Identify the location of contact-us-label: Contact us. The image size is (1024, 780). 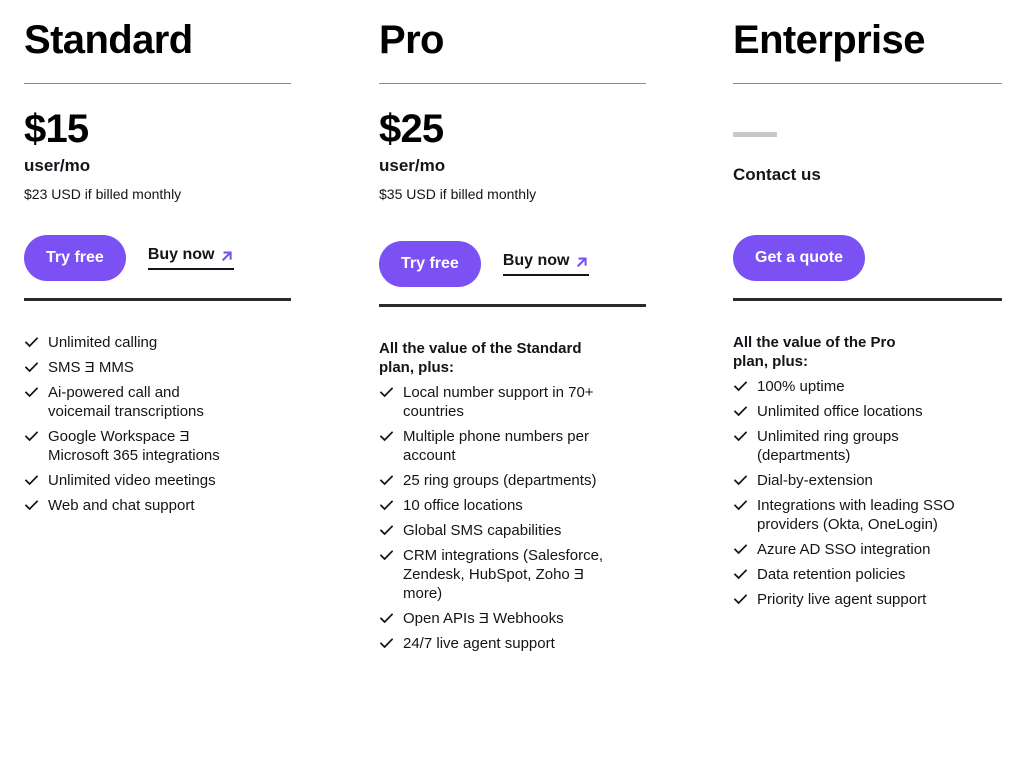
(777, 174).